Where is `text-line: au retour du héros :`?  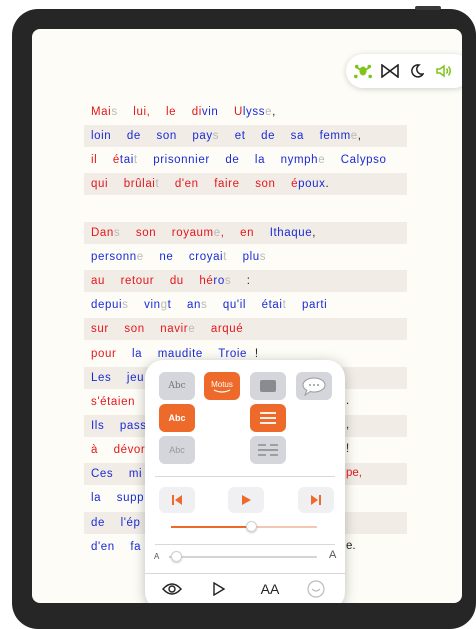
text-line: au retour du héros : is located at coordinates (245, 281).